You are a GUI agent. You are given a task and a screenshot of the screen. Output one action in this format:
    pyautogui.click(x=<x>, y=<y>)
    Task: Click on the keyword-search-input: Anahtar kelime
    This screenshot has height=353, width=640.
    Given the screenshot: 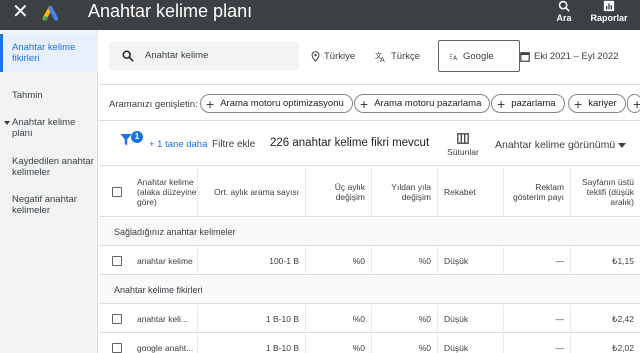 What is the action you would take?
    pyautogui.click(x=204, y=56)
    